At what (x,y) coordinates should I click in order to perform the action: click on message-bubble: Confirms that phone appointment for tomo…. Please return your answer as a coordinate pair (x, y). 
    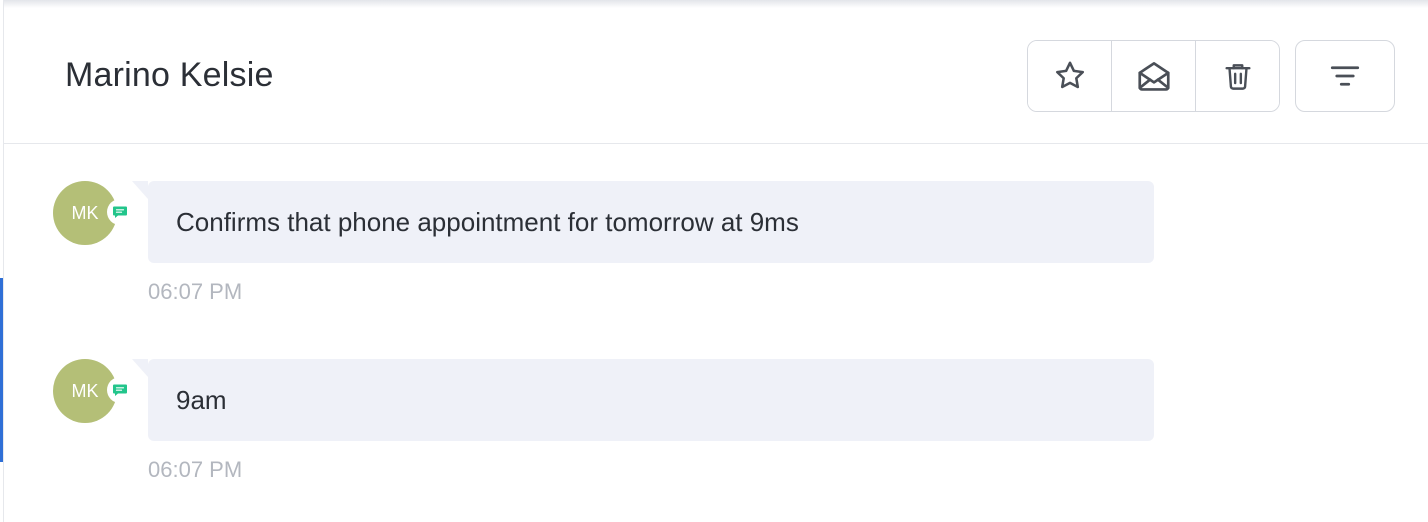
    Looking at the image, I should click on (651, 222).